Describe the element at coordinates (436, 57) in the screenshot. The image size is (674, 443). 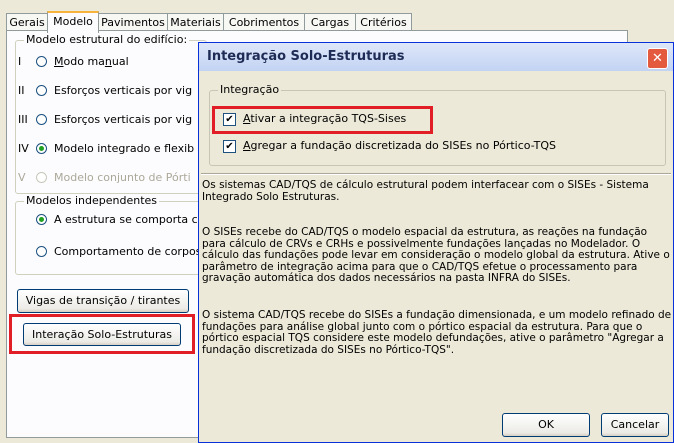
I see `dialog-titlebar: Integração Solo-Estruturas ✕` at that location.